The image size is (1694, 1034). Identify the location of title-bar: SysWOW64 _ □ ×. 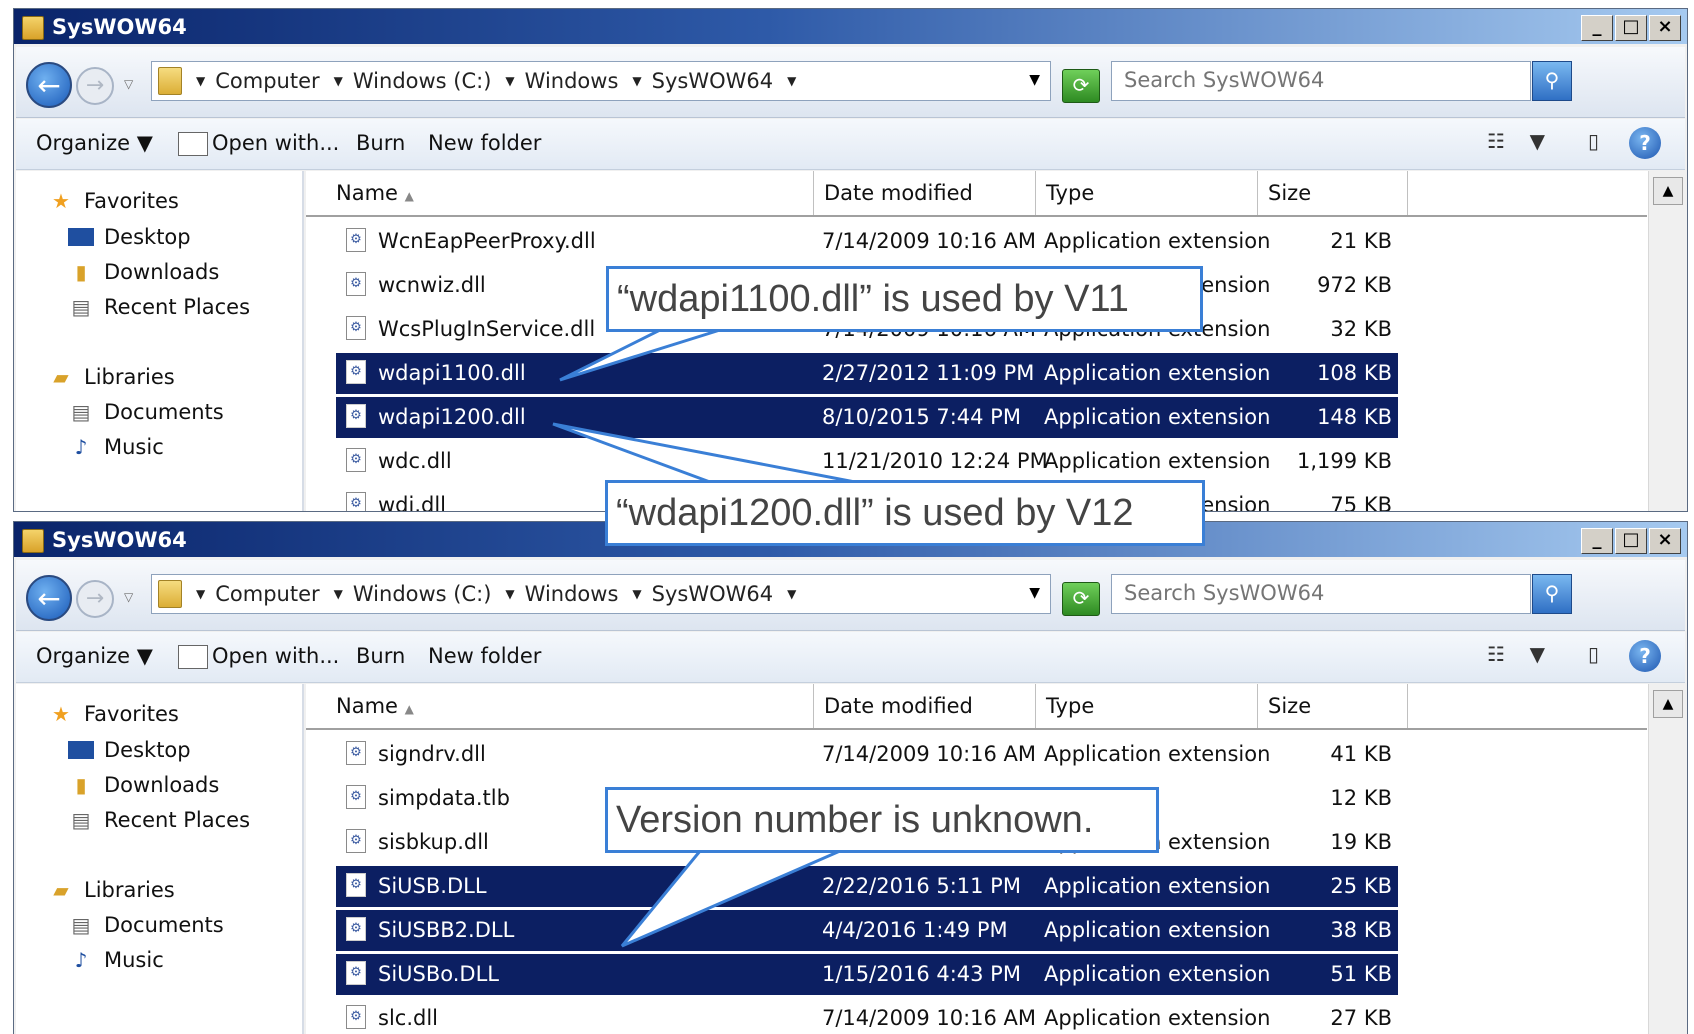
(850, 26).